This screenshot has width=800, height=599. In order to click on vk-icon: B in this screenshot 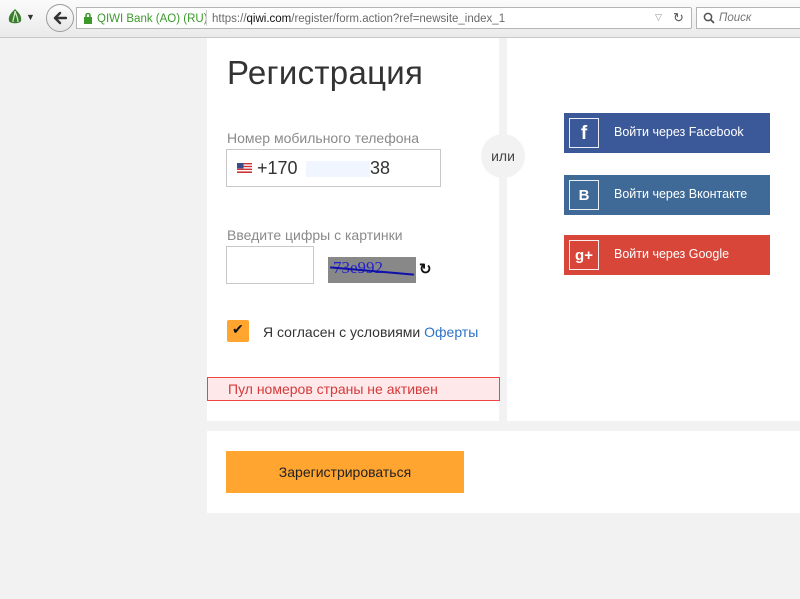, I will do `click(584, 195)`.